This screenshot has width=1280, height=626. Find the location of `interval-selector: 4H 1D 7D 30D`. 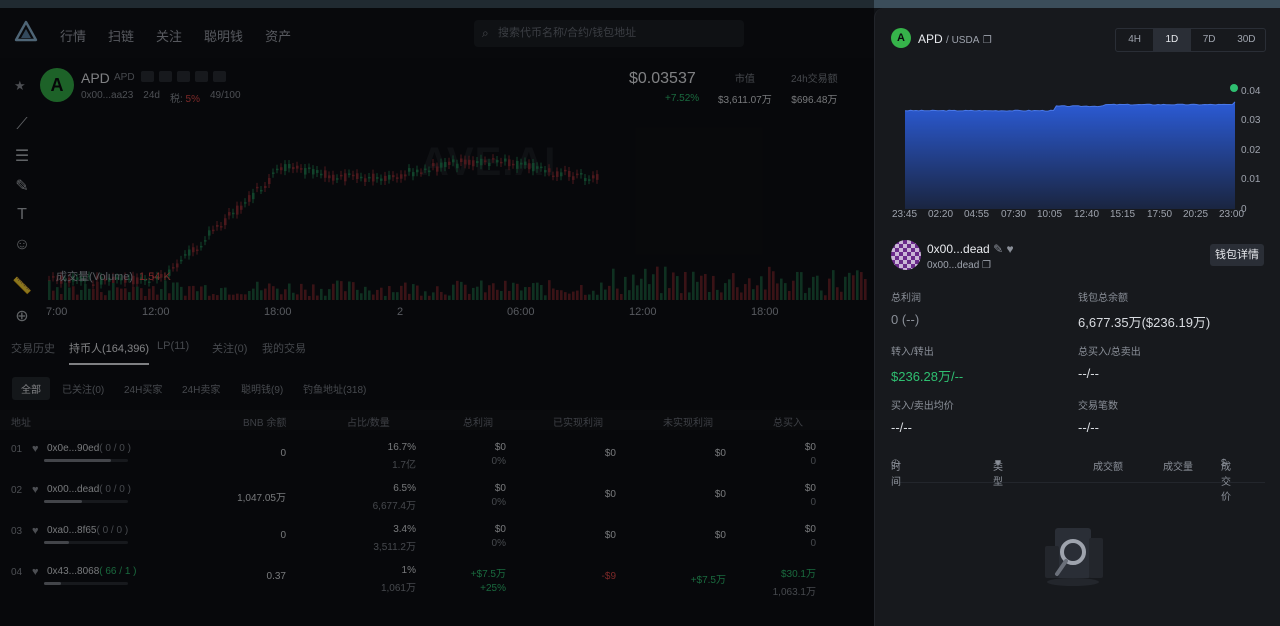

interval-selector: 4H 1D 7D 30D is located at coordinates (1190, 40).